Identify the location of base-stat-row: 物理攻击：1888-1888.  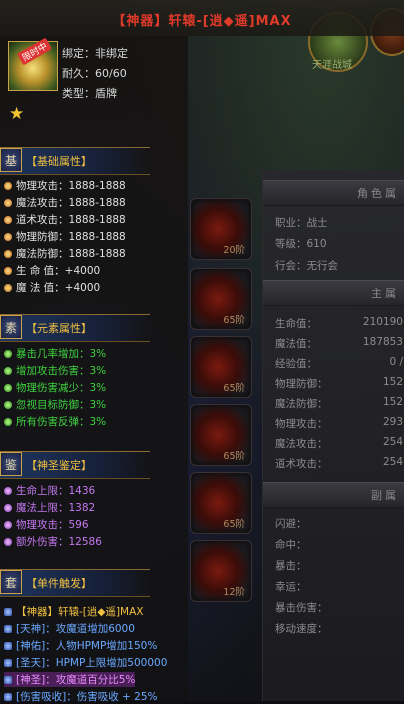
(65, 185).